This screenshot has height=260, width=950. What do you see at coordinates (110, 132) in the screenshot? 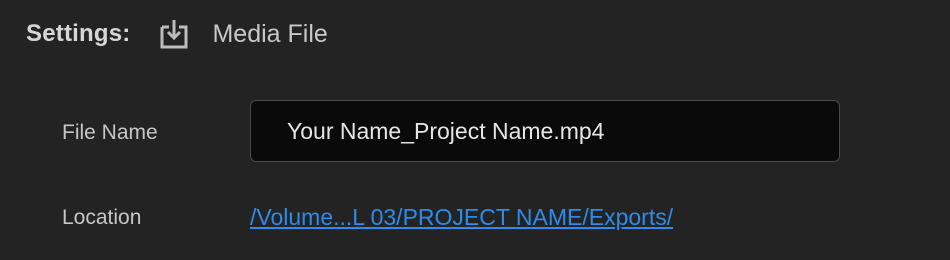
I see `file-name-label: File Name` at bounding box center [110, 132].